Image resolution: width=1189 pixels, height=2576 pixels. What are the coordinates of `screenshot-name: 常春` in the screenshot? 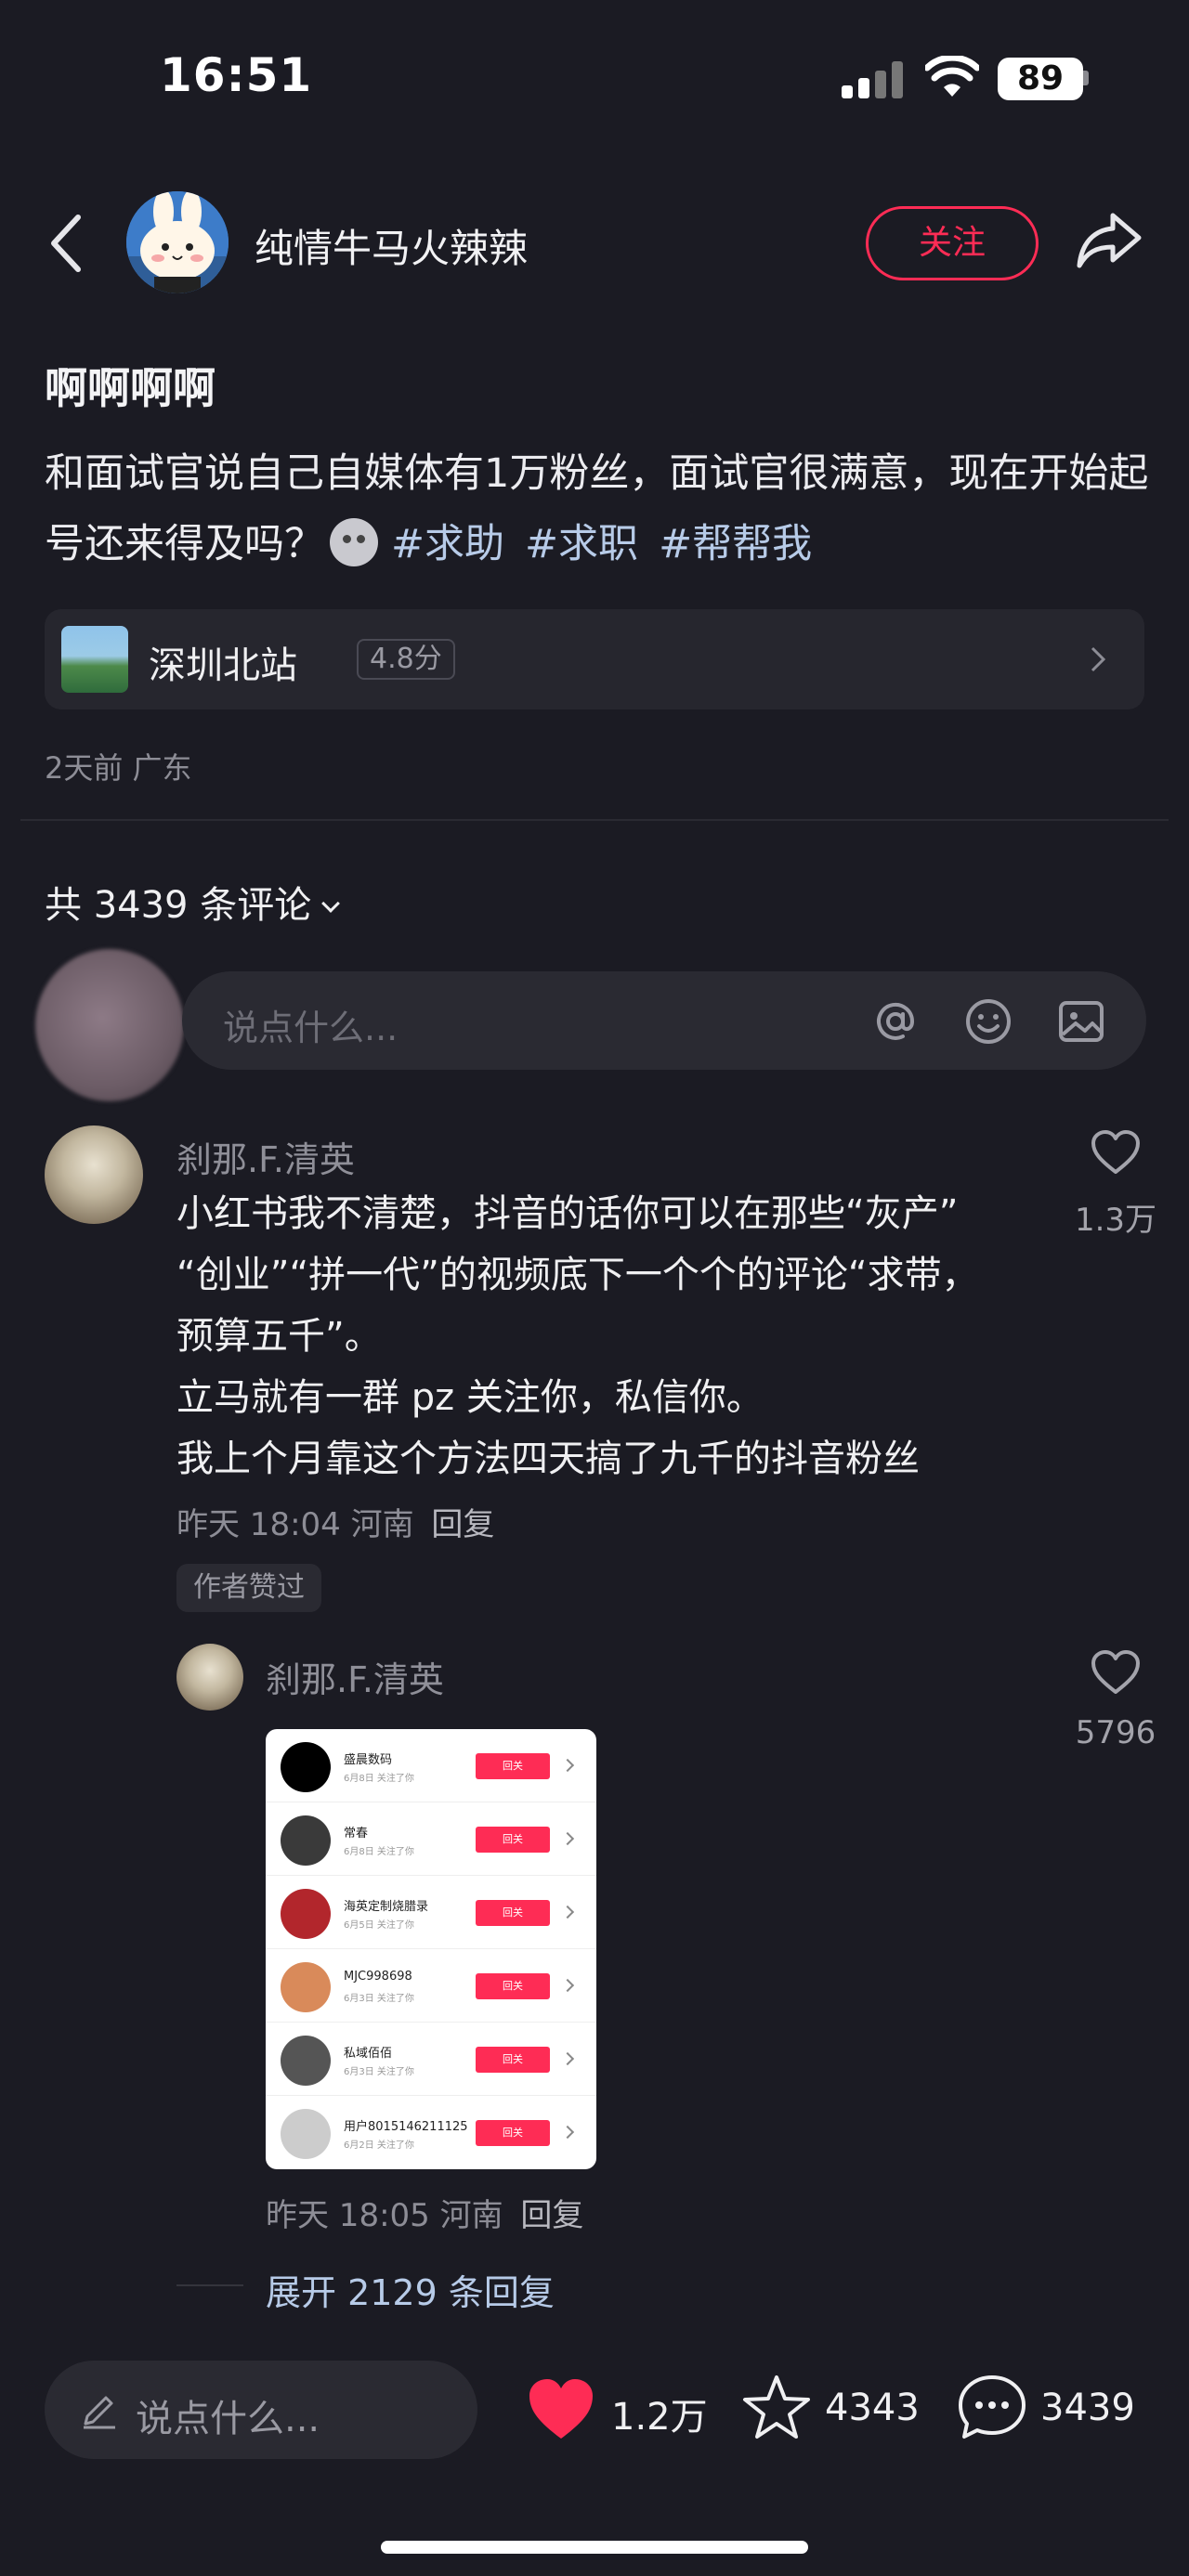 It's located at (356, 1834).